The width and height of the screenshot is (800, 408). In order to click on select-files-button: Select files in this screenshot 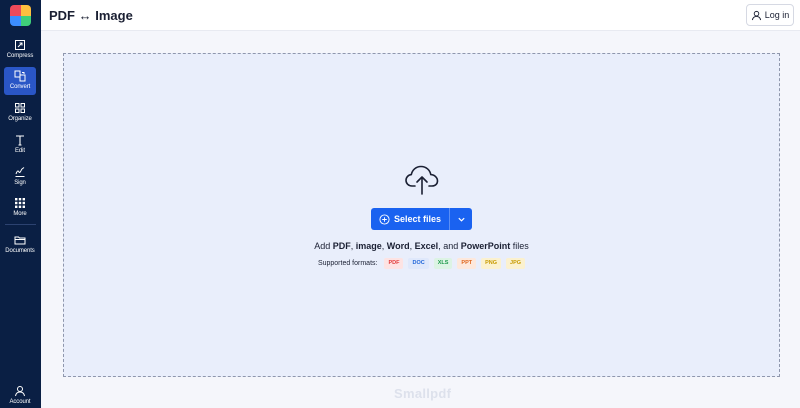, I will do `click(410, 219)`.